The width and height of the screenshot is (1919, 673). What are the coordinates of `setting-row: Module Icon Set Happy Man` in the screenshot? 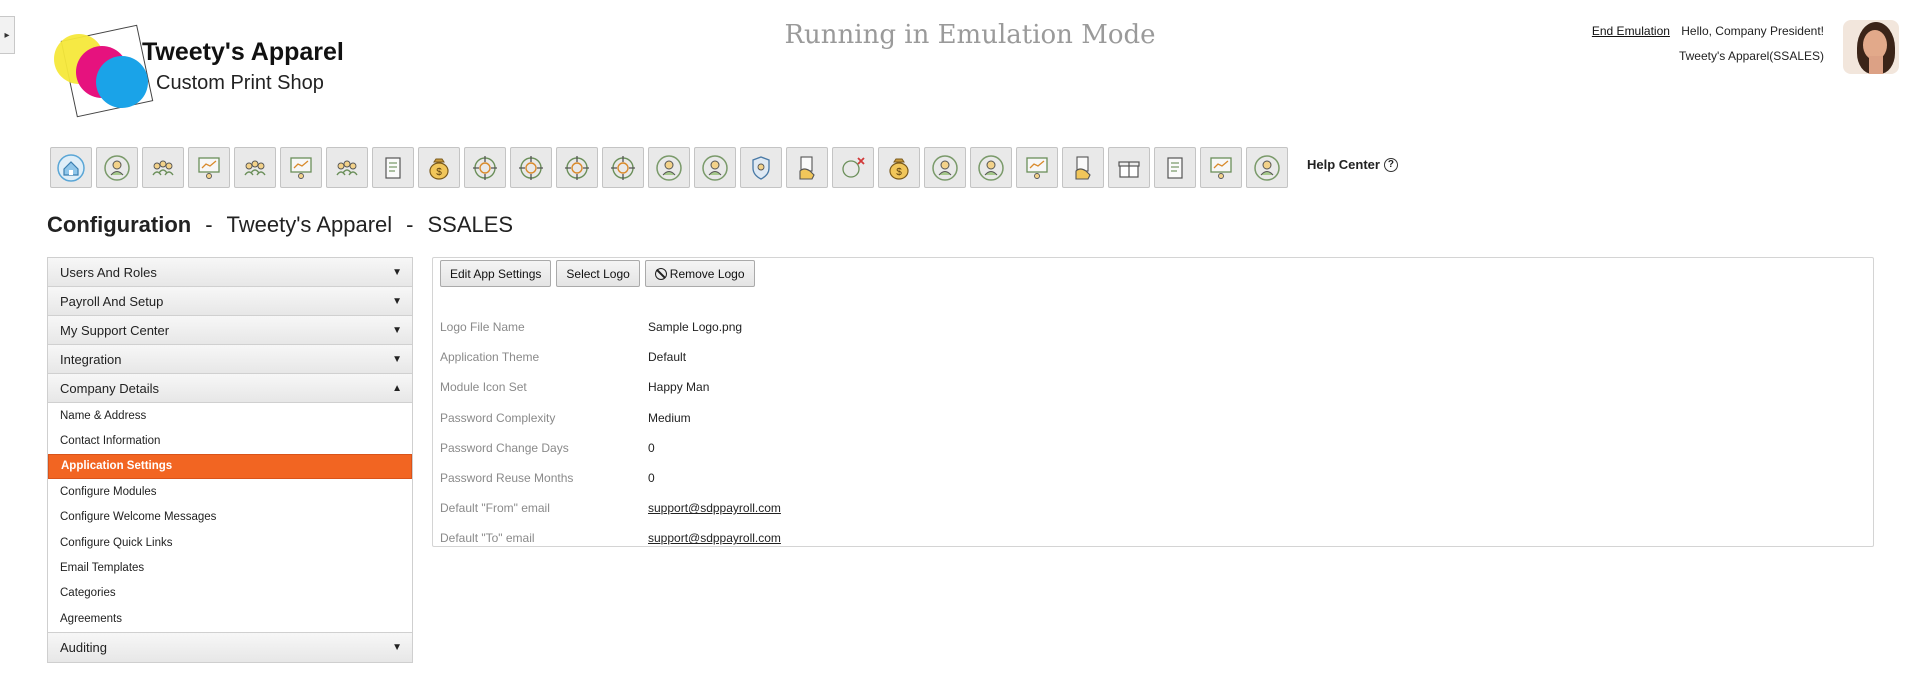 It's located at (610, 387).